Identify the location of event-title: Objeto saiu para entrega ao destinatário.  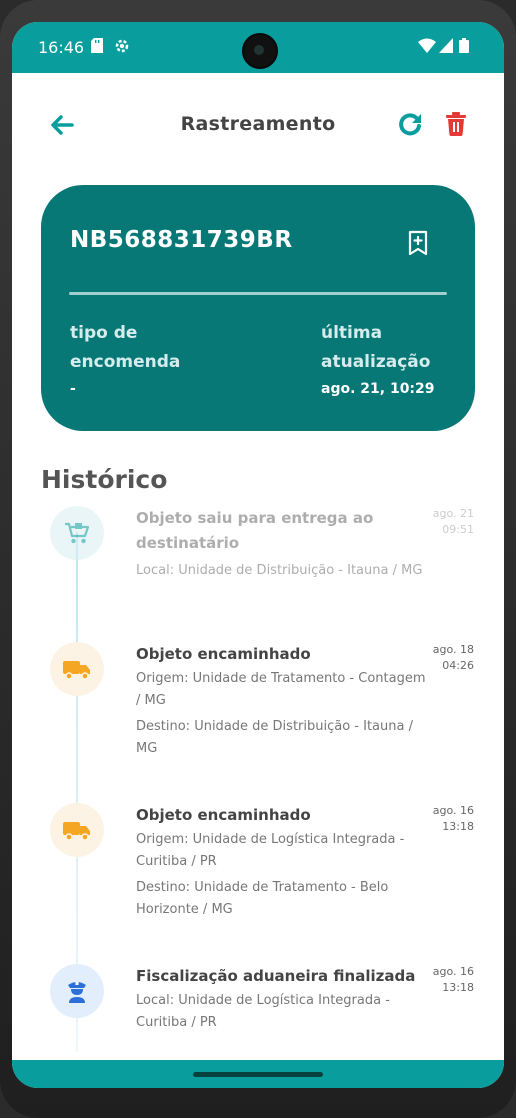
(255, 530).